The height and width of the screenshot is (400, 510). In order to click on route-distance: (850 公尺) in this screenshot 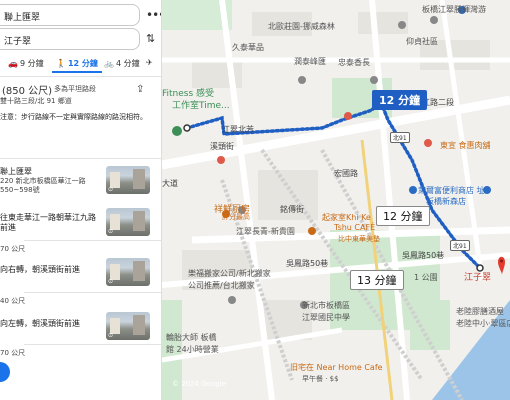, I will do `click(27, 91)`.